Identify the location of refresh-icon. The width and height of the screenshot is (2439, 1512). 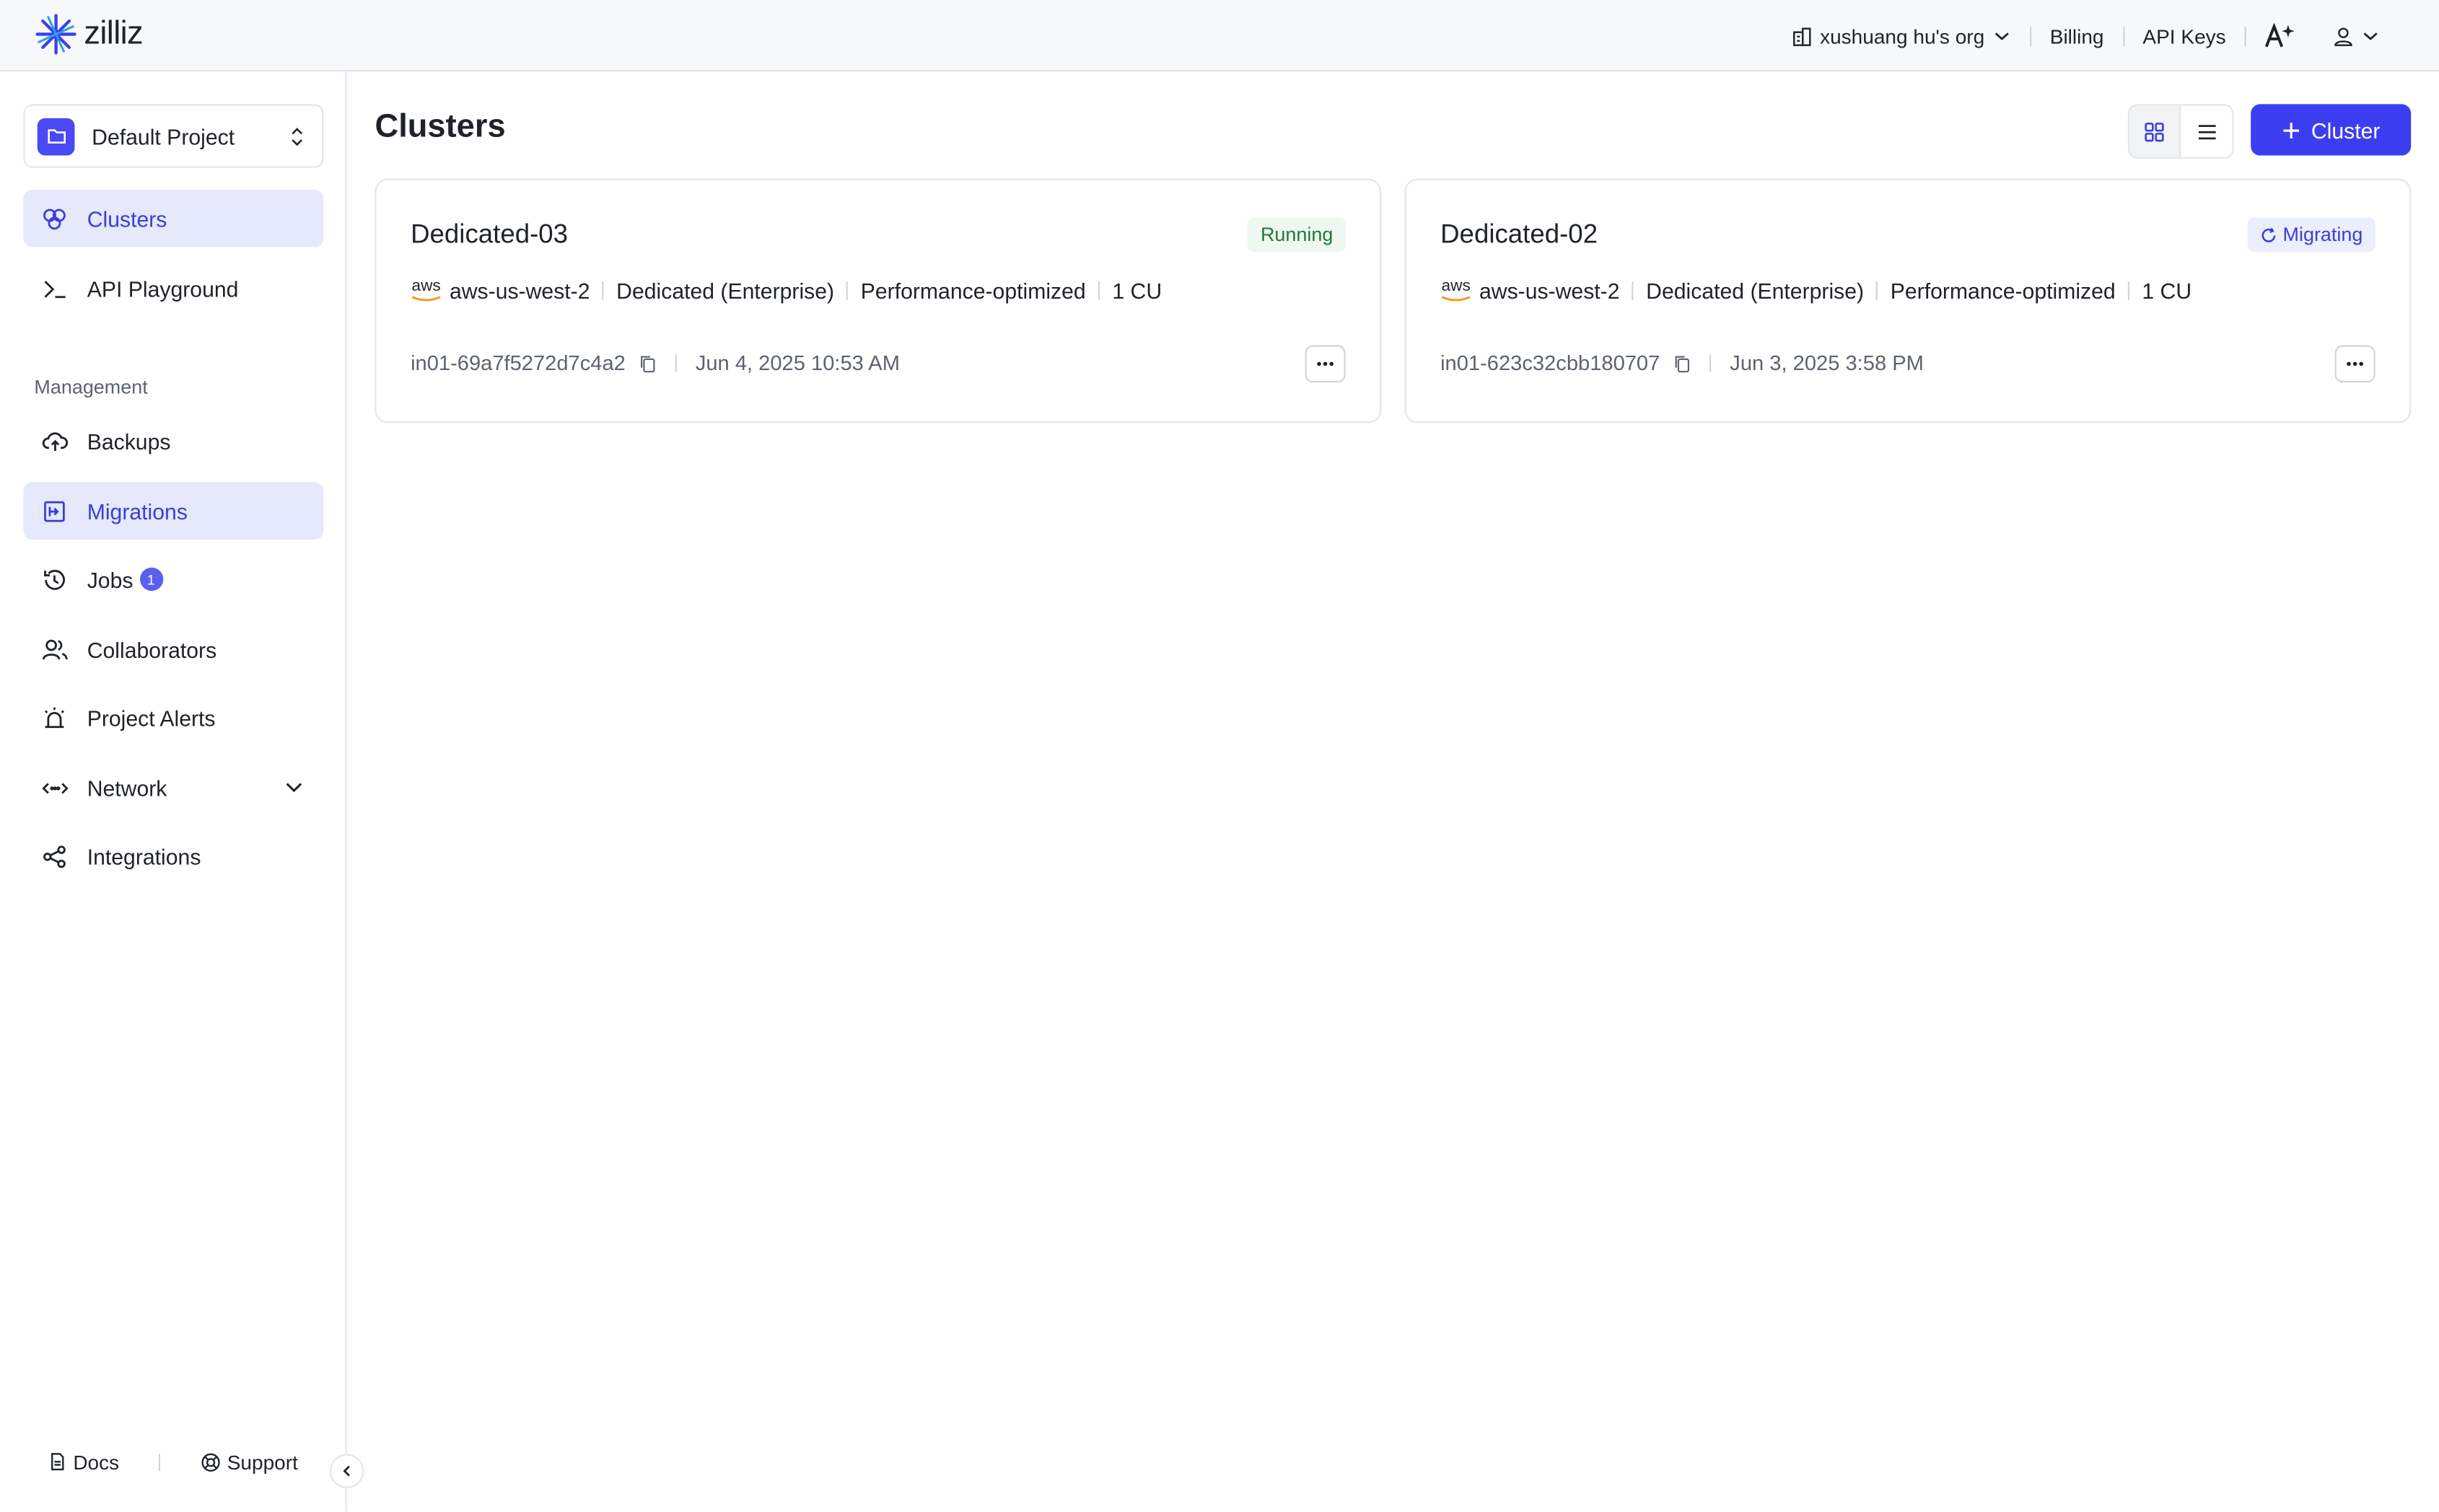
(2268, 234).